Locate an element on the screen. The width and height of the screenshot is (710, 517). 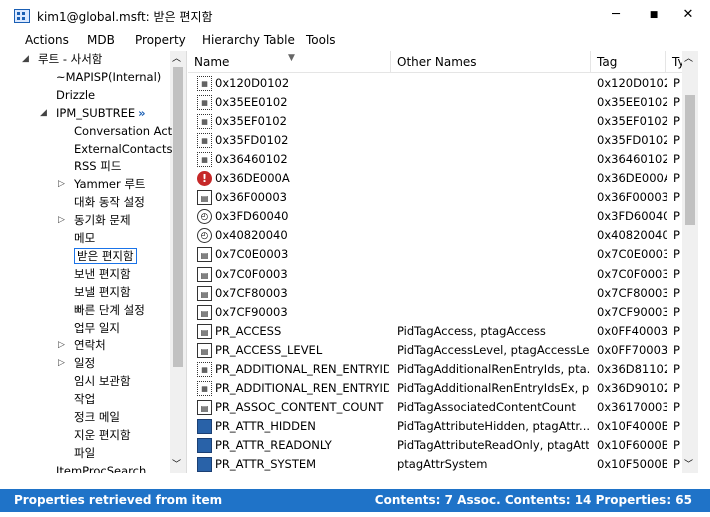
tree-item-label: 빠른 단계 설정 is located at coordinates (109, 309).